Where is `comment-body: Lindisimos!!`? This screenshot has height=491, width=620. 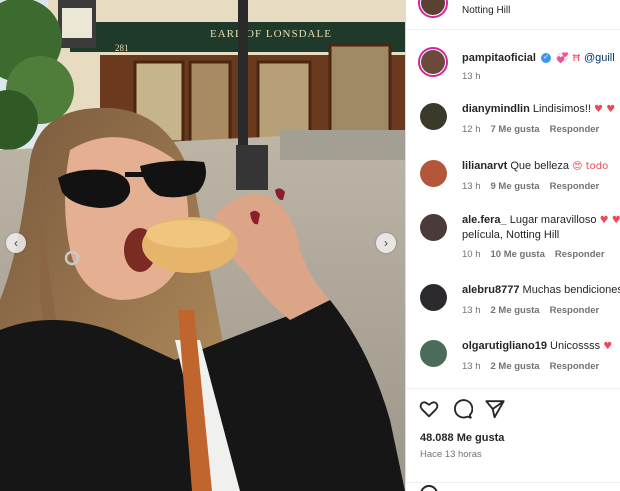 comment-body: Lindisimos!! is located at coordinates (561, 109).